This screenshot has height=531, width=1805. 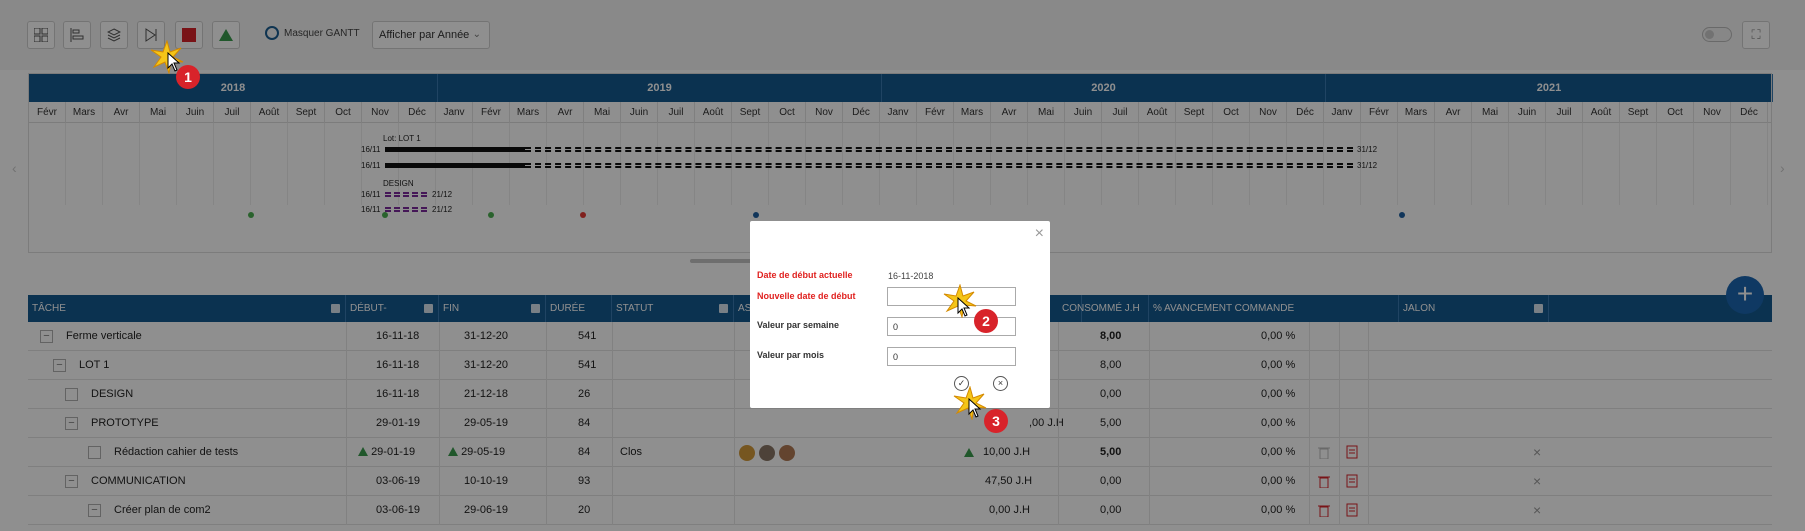 What do you see at coordinates (791, 355) in the screenshot?
I see `month-value-label: Valeur par mois` at bounding box center [791, 355].